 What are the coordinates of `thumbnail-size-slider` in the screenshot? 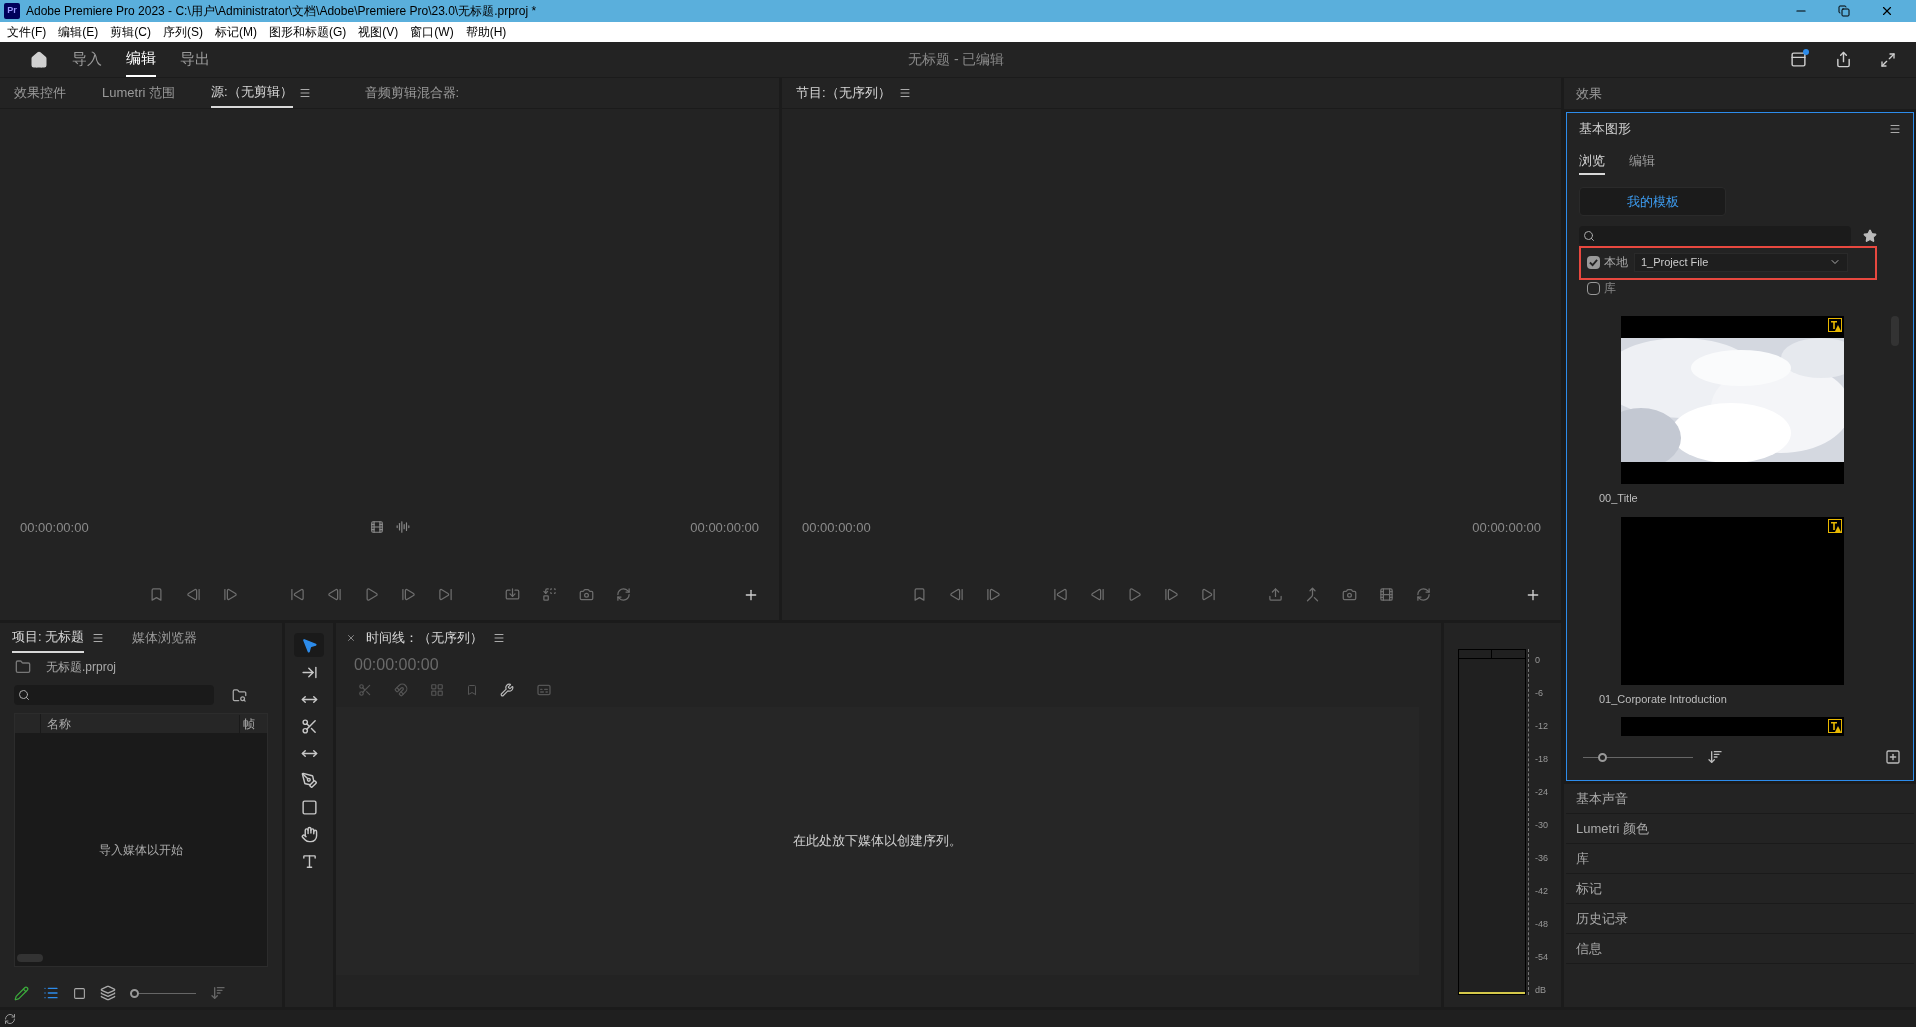 It's located at (1638, 757).